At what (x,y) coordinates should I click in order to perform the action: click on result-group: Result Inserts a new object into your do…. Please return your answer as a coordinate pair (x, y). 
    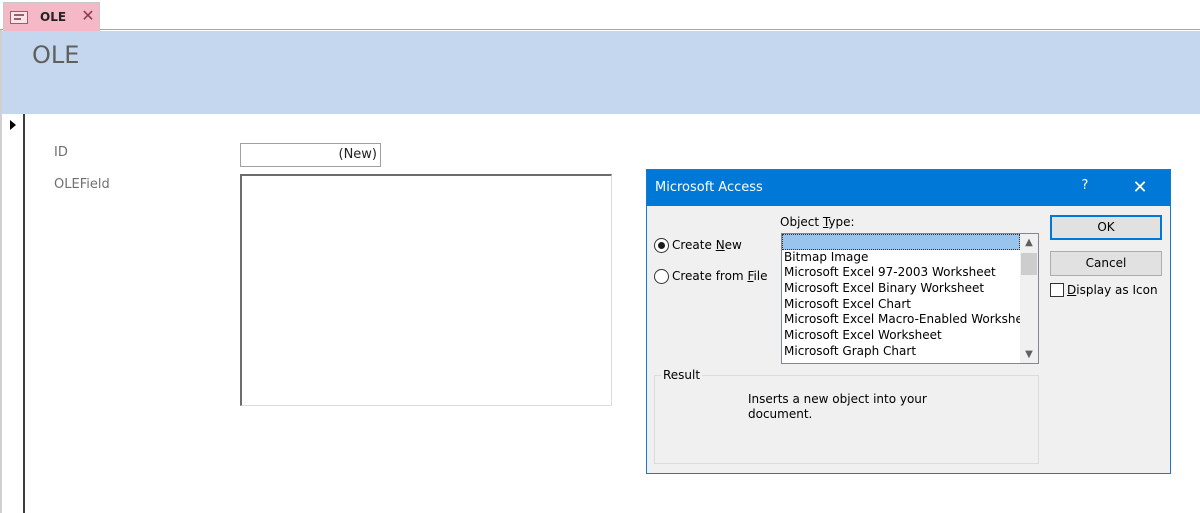
    Looking at the image, I should click on (846, 416).